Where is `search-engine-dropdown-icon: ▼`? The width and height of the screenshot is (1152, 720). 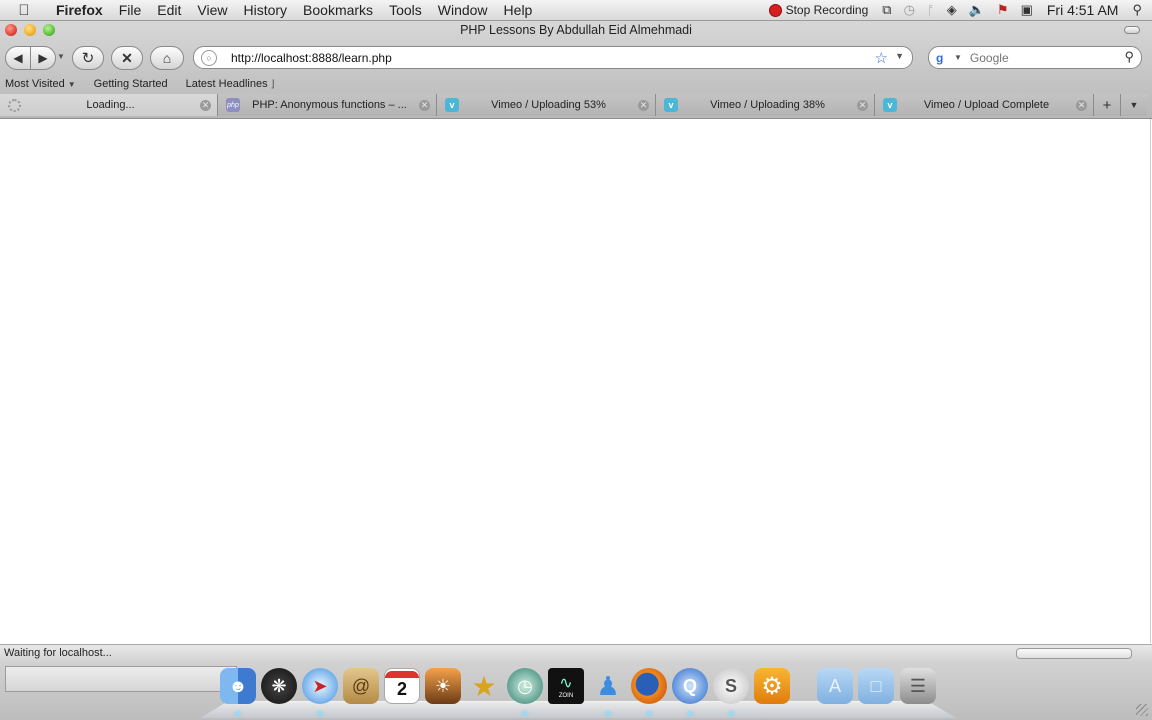
search-engine-dropdown-icon: ▼ is located at coordinates (958, 57).